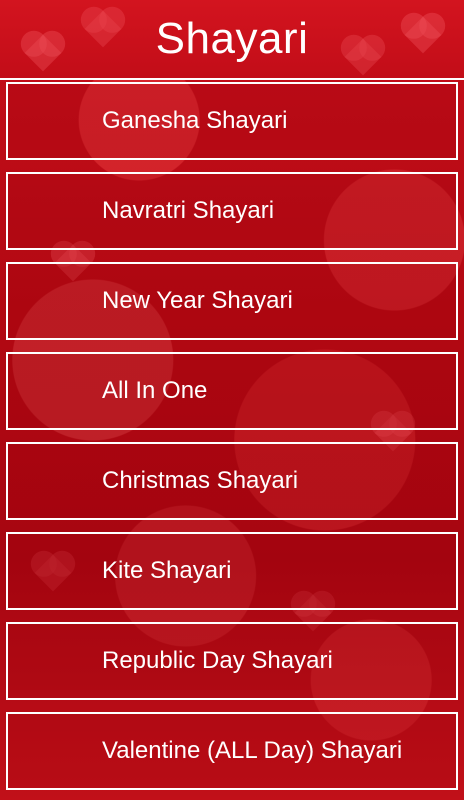  I want to click on menu-item-kite: Kite Shayari, so click(232, 571).